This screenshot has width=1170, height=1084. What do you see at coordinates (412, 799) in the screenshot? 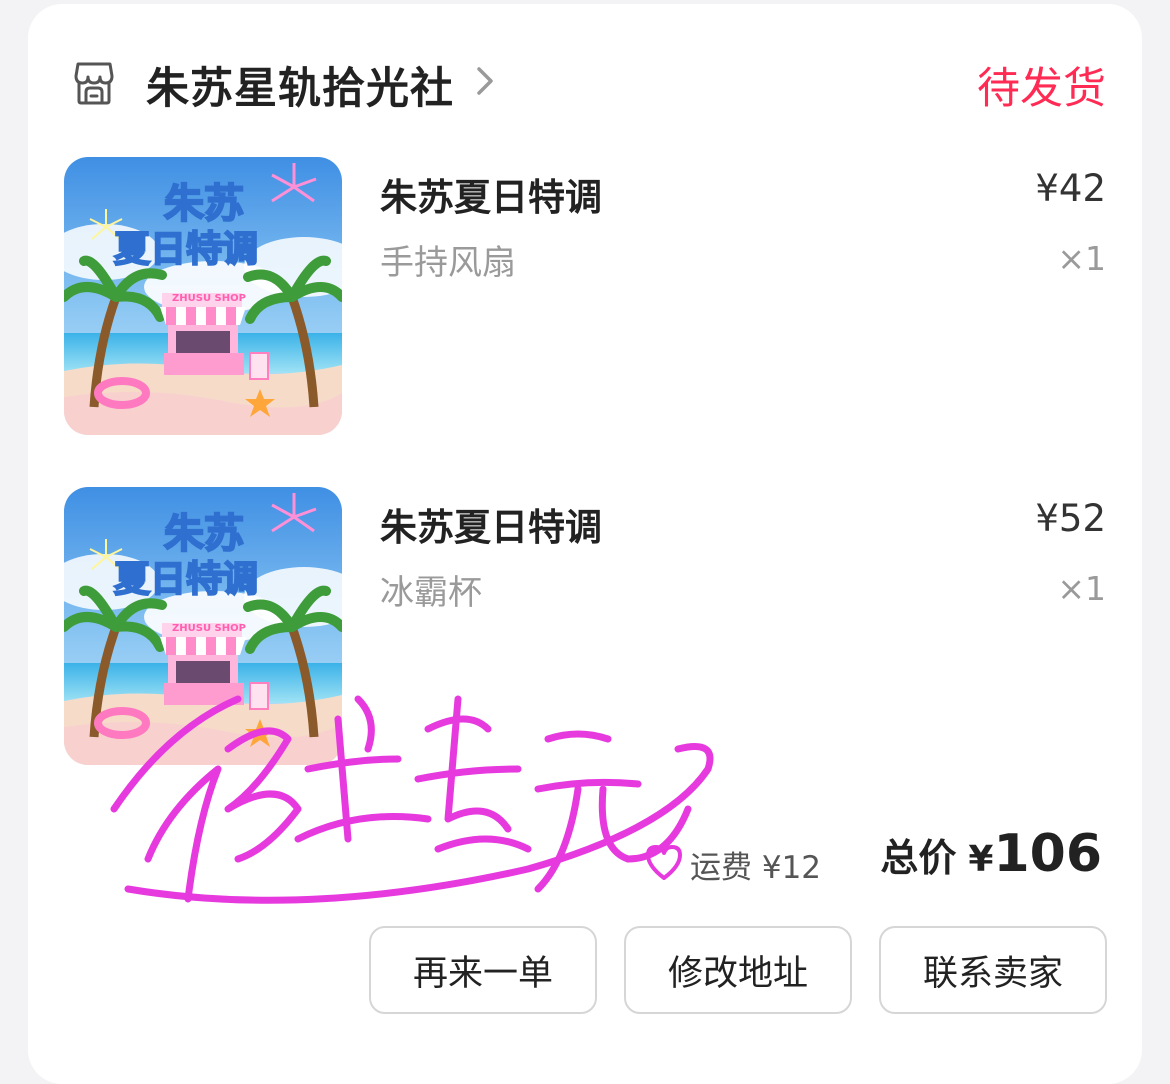
I see `handwritten-signature` at bounding box center [412, 799].